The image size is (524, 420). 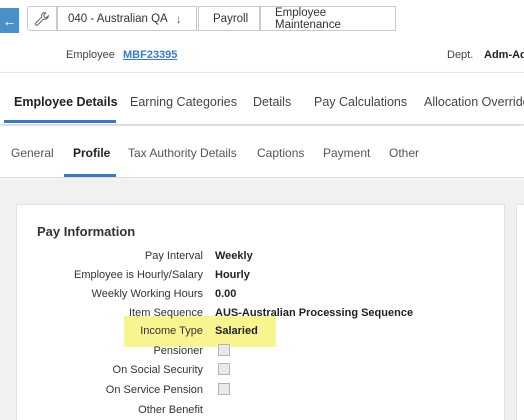 What do you see at coordinates (262, 56) in the screenshot?
I see `employee-header: Employee MBF23395 Dept. Adm-Adm` at bounding box center [262, 56].